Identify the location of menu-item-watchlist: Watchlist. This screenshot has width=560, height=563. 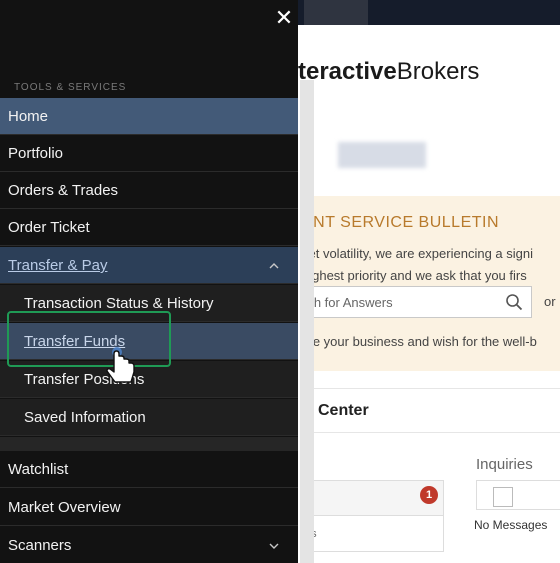
(149, 469).